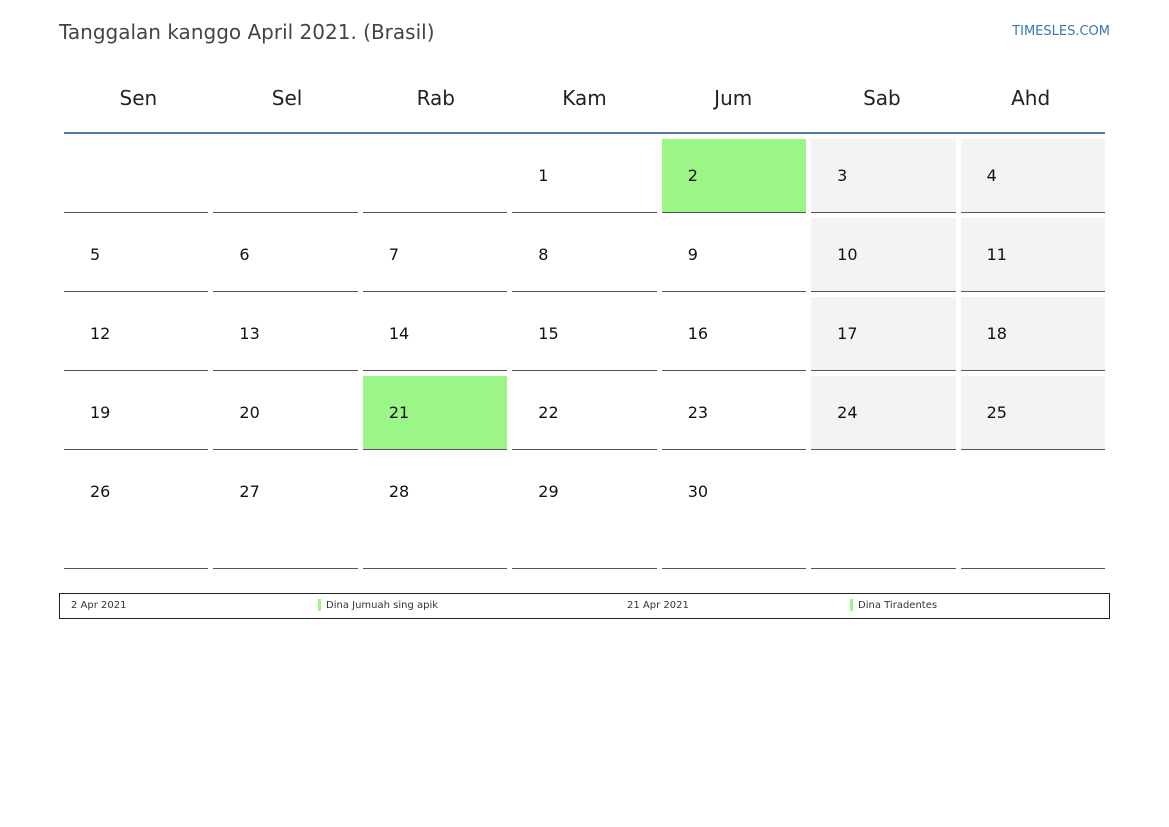 The height and width of the screenshot is (827, 1169). I want to click on site-link: TIMESLES.COM, so click(1061, 31).